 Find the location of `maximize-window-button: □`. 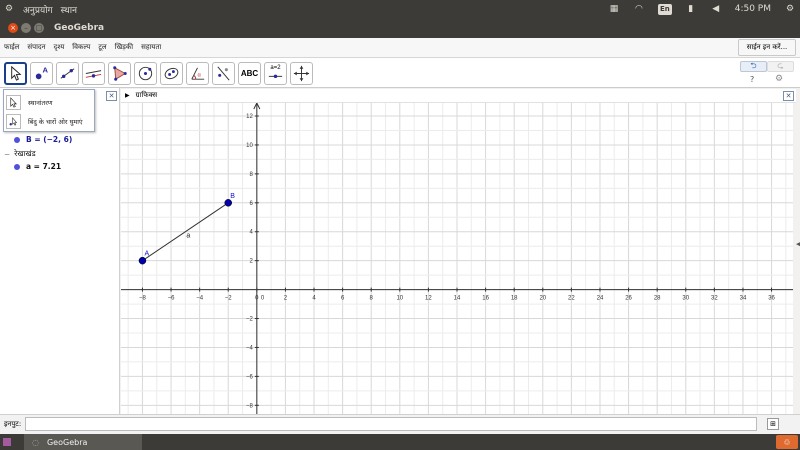

maximize-window-button: □ is located at coordinates (39, 28).